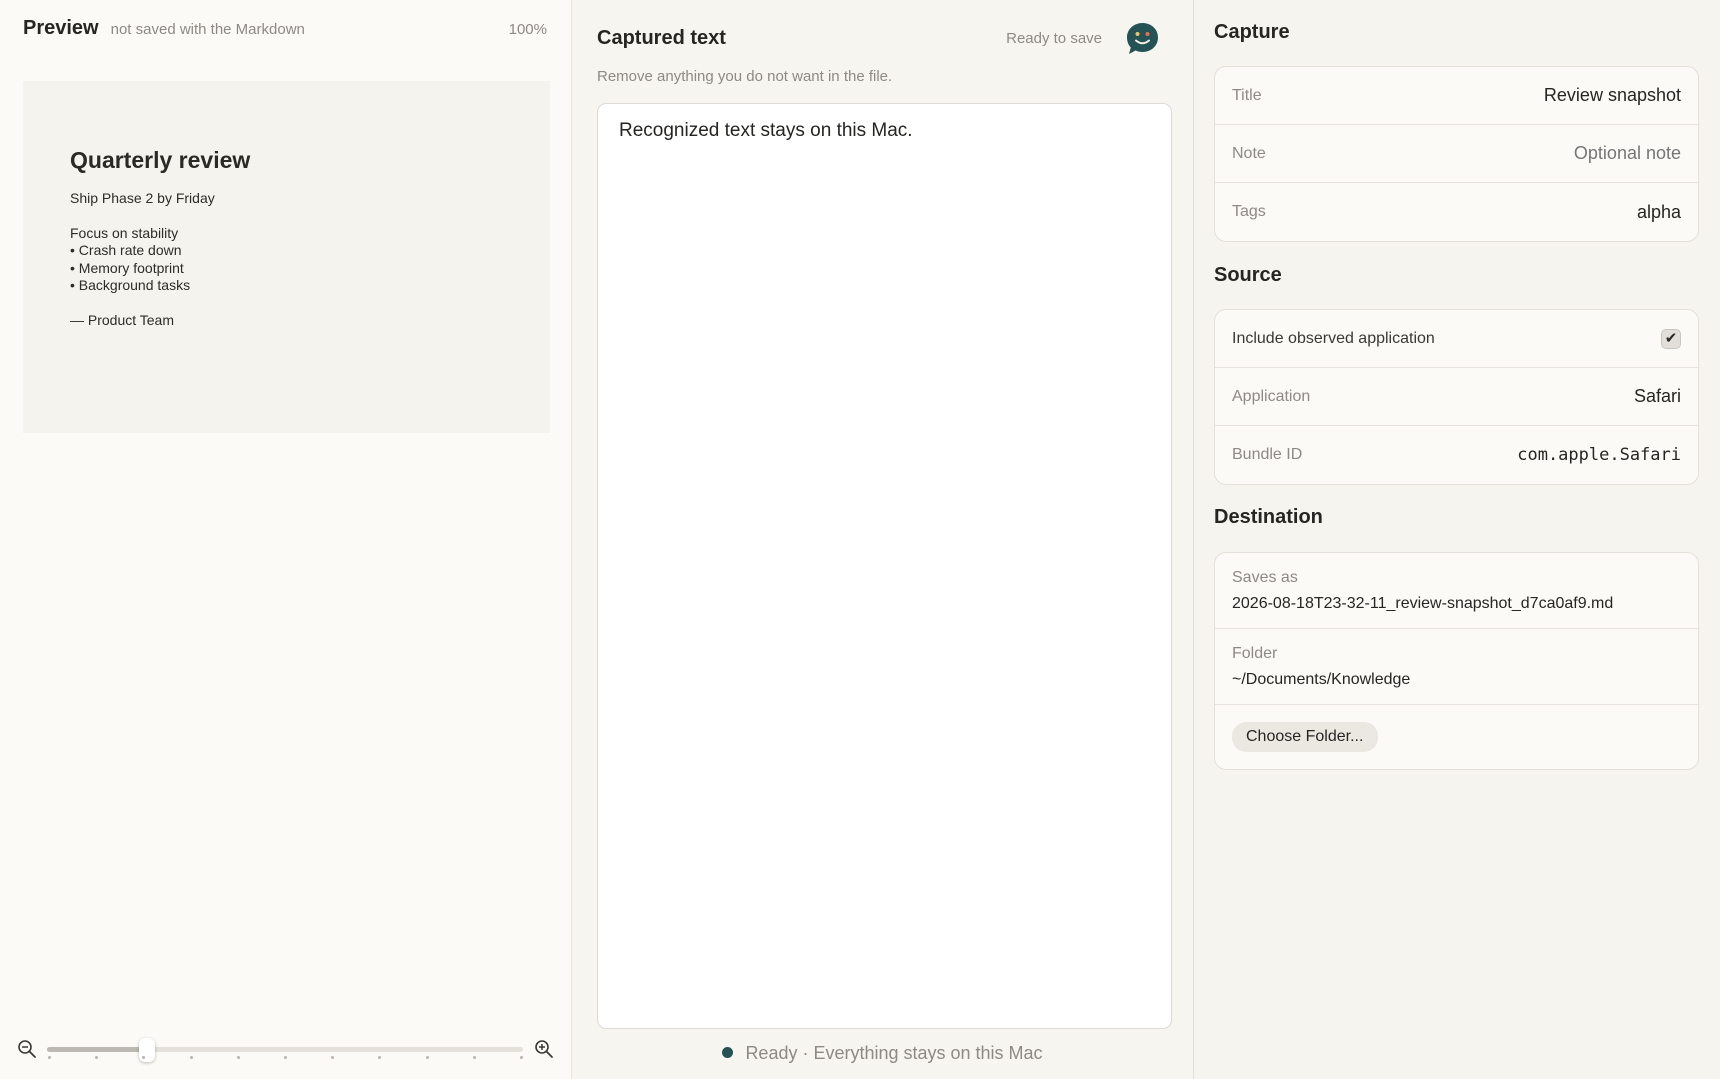 The height and width of the screenshot is (1079, 1720). Describe the element at coordinates (1054, 38) in the screenshot. I see `save-status: Ready to save` at that location.